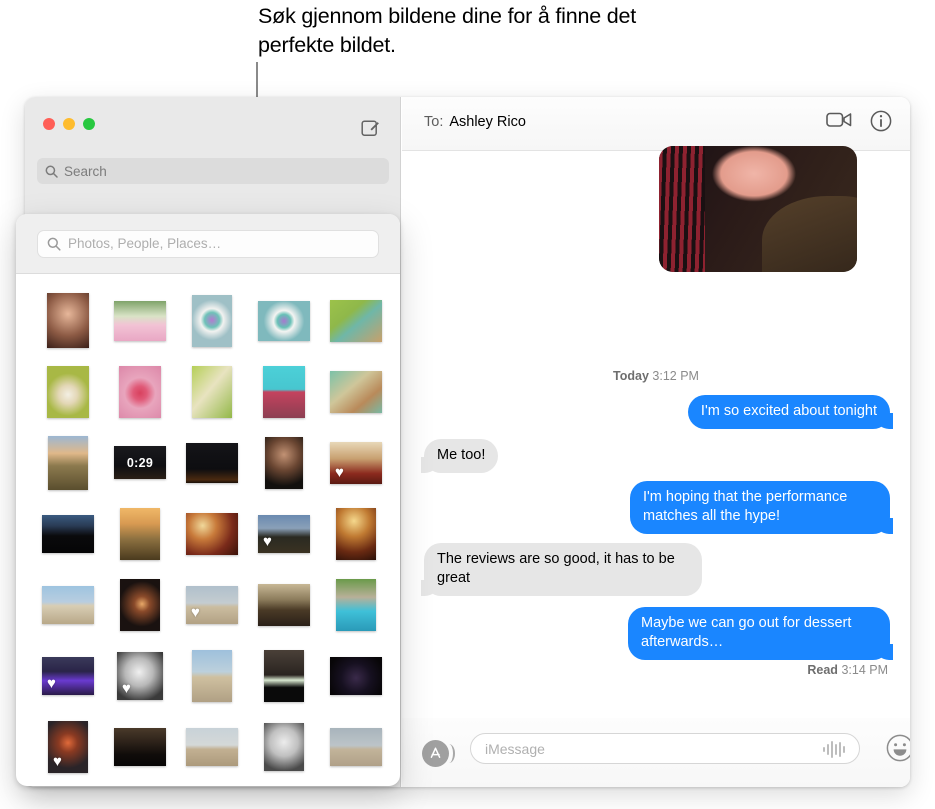 This screenshot has height=809, width=935. I want to click on search-input: Search, so click(213, 171).